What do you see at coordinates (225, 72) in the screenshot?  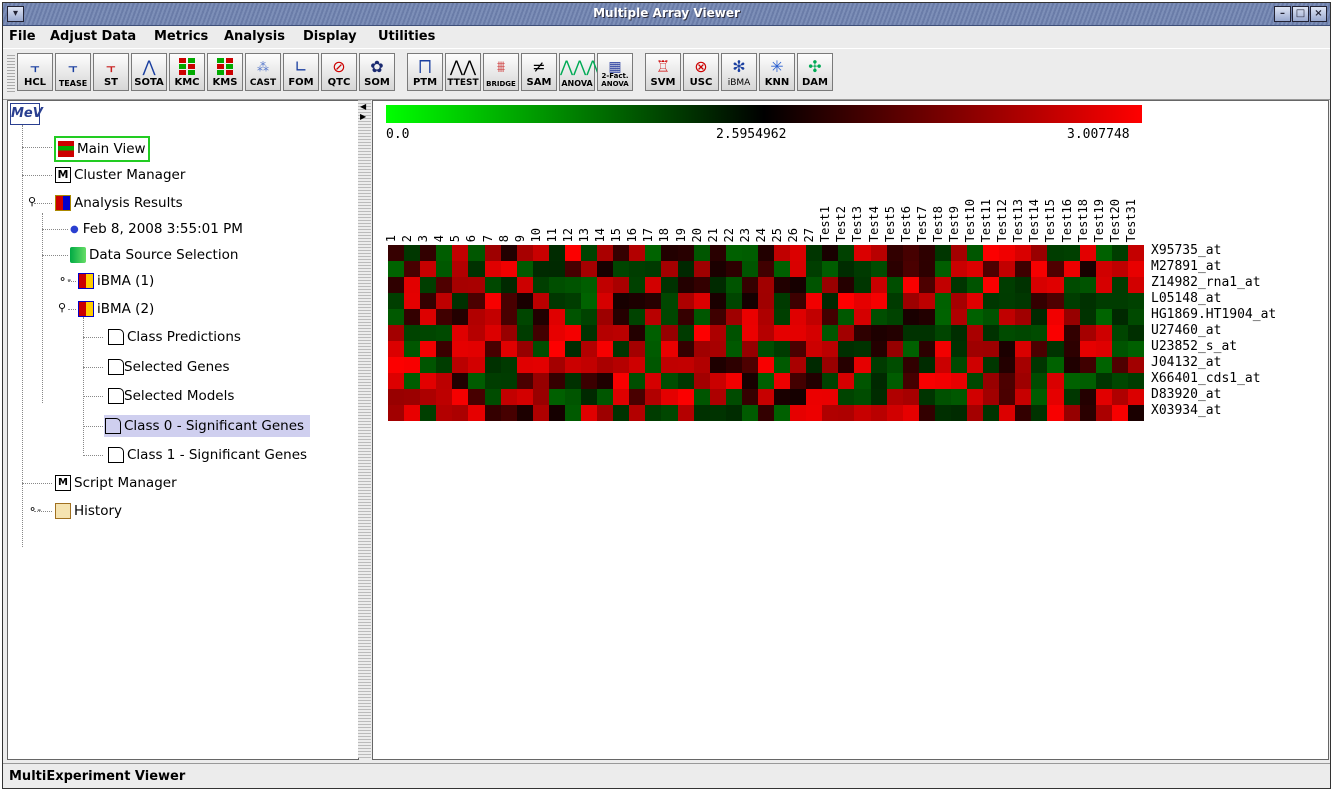 I see `kms-button: KMS` at bounding box center [225, 72].